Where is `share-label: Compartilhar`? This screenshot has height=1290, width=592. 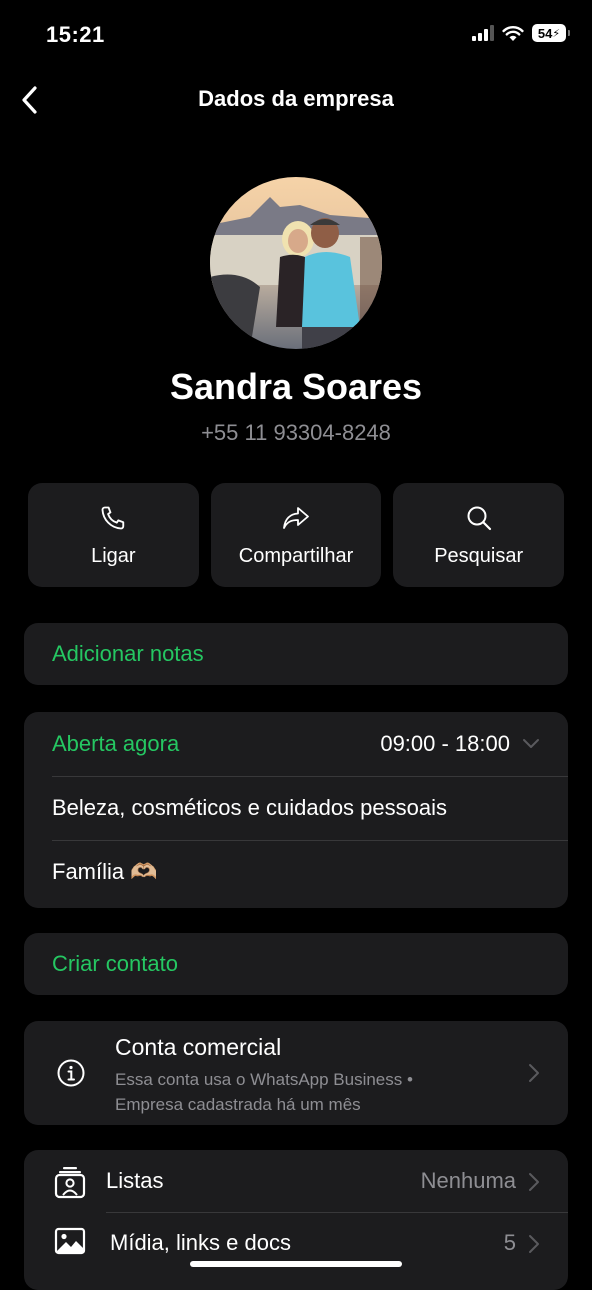 share-label: Compartilhar is located at coordinates (296, 555).